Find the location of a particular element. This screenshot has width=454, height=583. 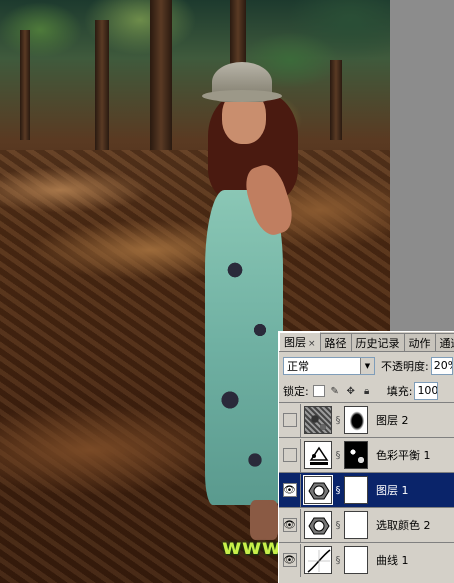

layer-row: 👁︎ § 曲线 1 is located at coordinates (366, 559).